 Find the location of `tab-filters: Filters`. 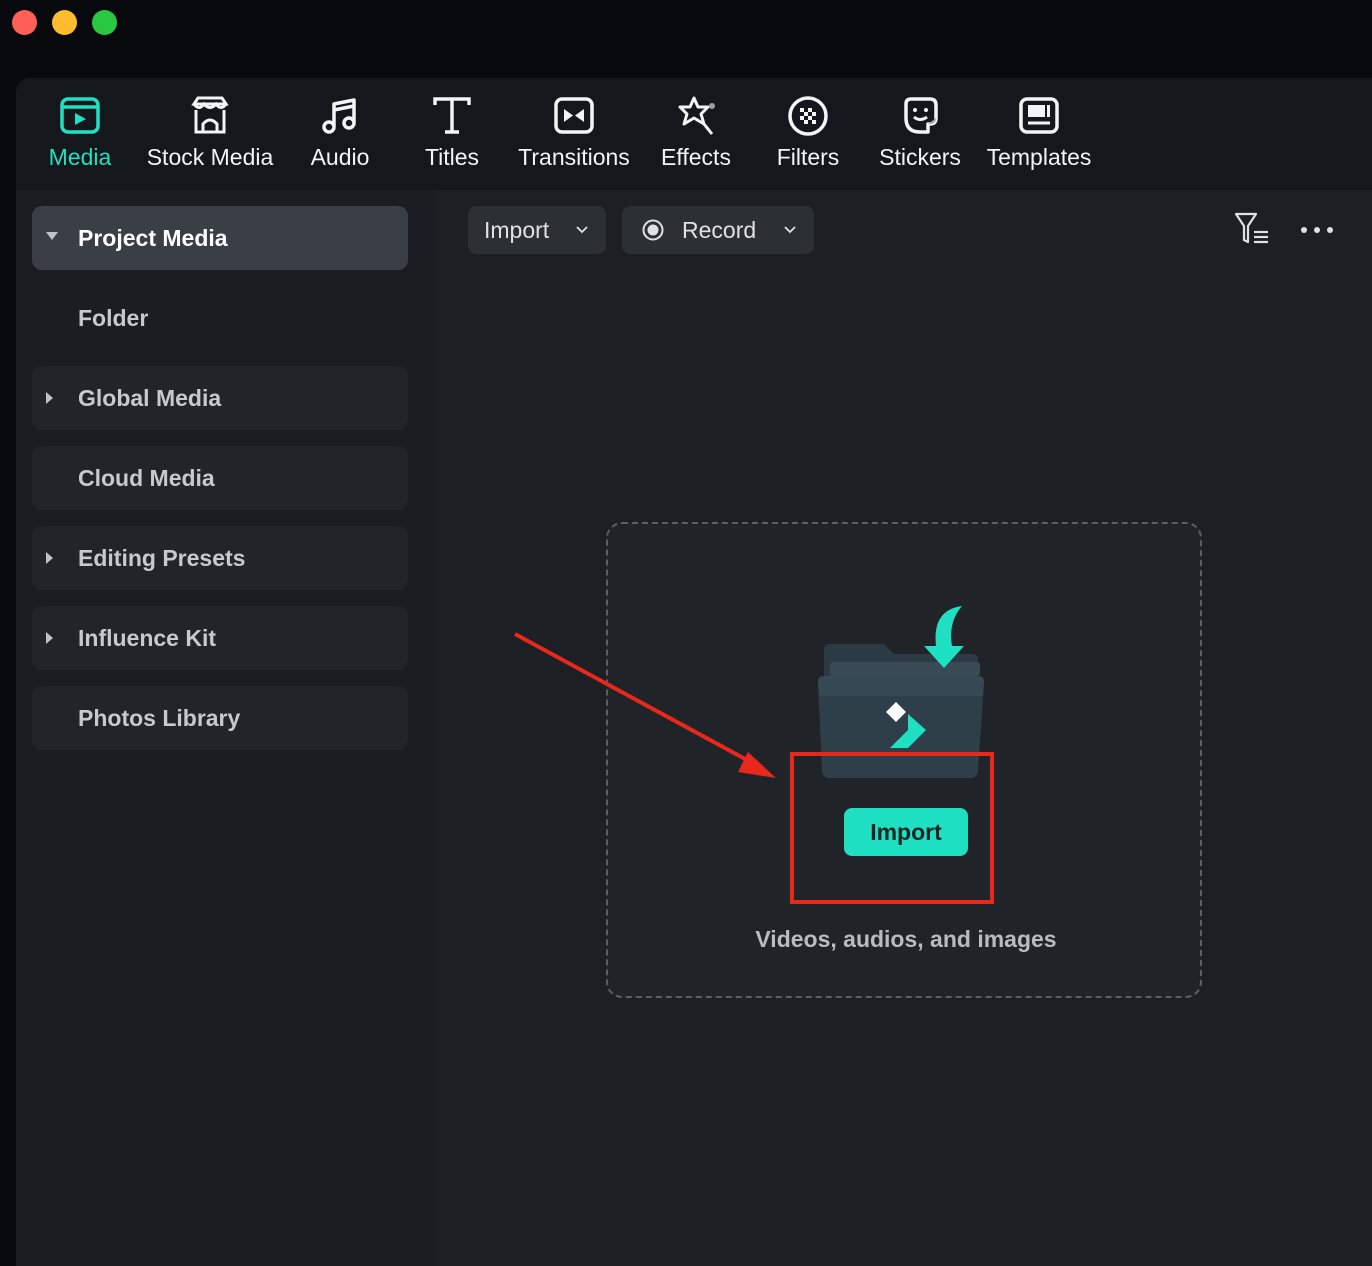

tab-filters: Filters is located at coordinates (808, 134).